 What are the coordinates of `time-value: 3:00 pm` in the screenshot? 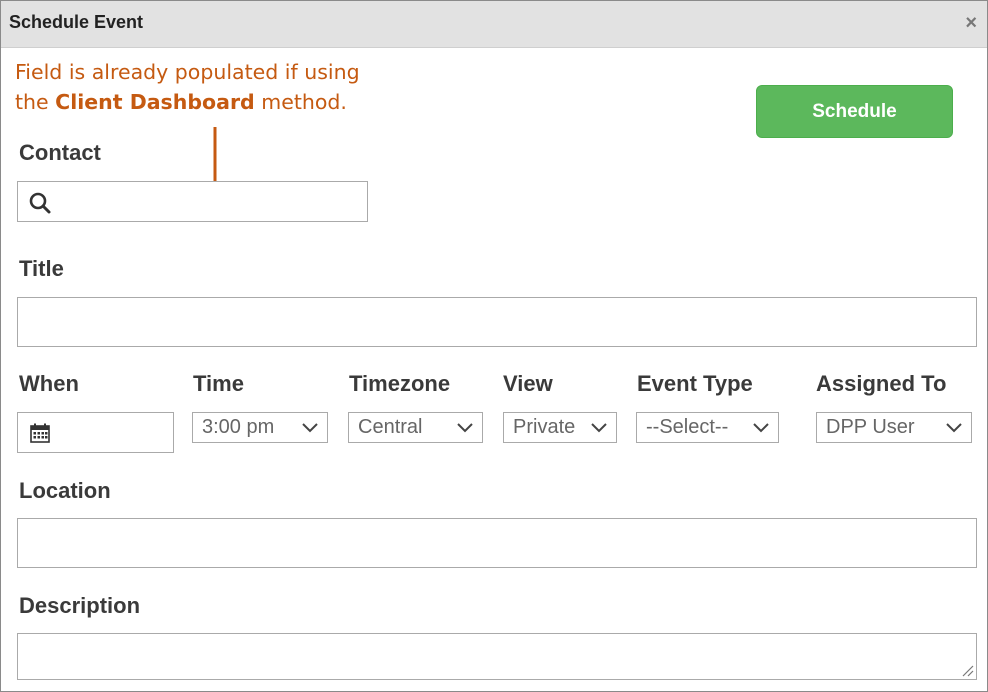 It's located at (238, 427).